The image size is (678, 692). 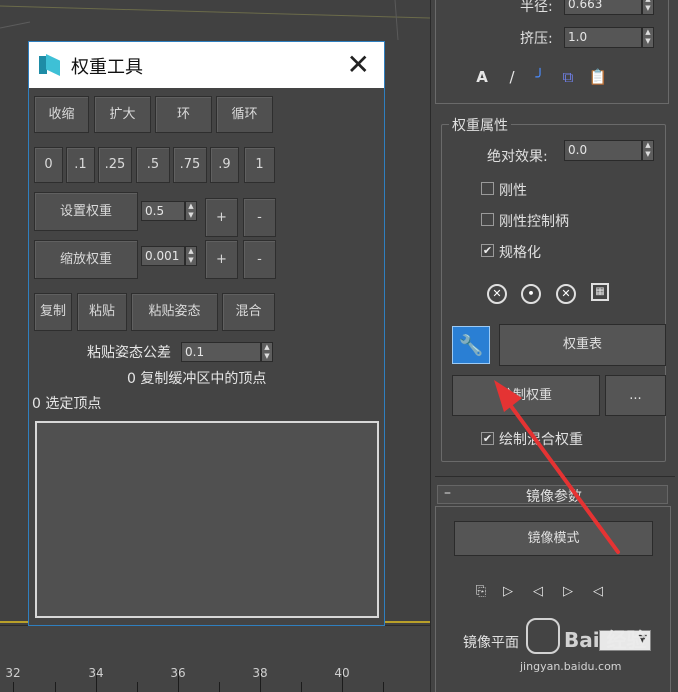 What do you see at coordinates (13, 673) in the screenshot?
I see `ruler-label: 32` at bounding box center [13, 673].